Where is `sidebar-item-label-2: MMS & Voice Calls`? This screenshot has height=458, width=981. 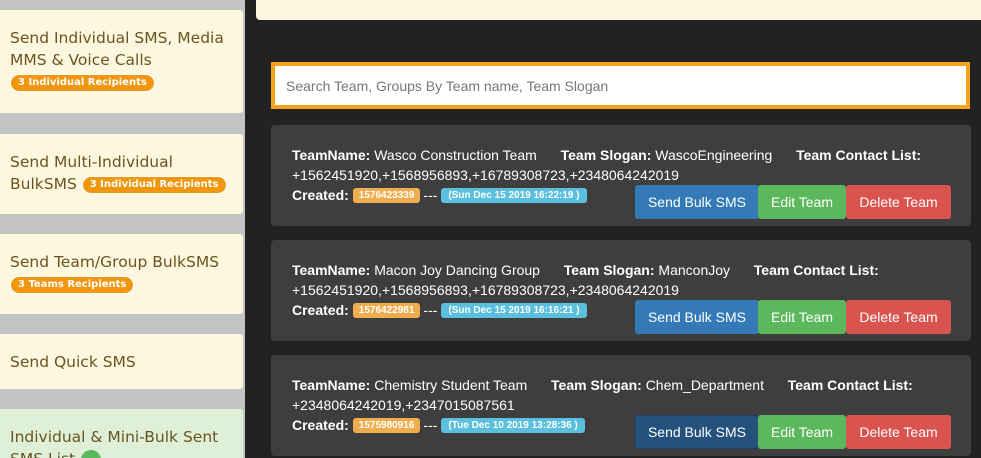
sidebar-item-label-2: MMS & Voice Calls is located at coordinates (81, 60).